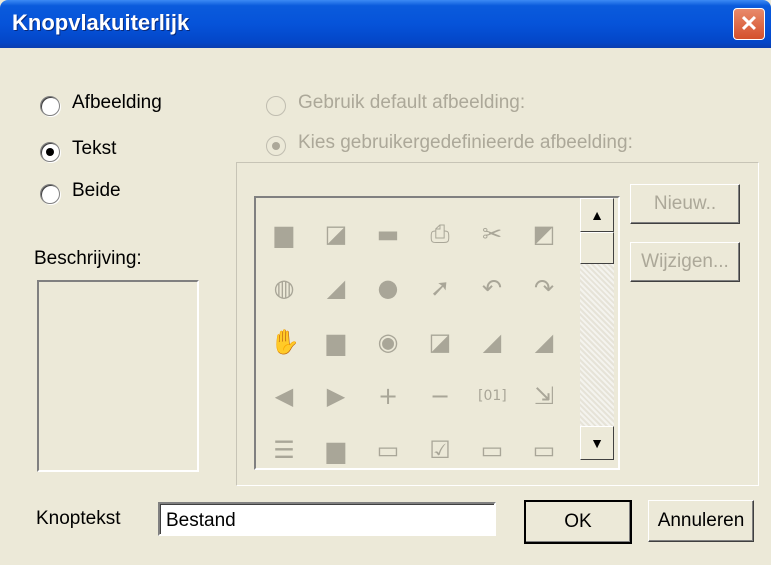 The height and width of the screenshot is (565, 771). I want to click on radio-afbeelding, so click(50, 106).